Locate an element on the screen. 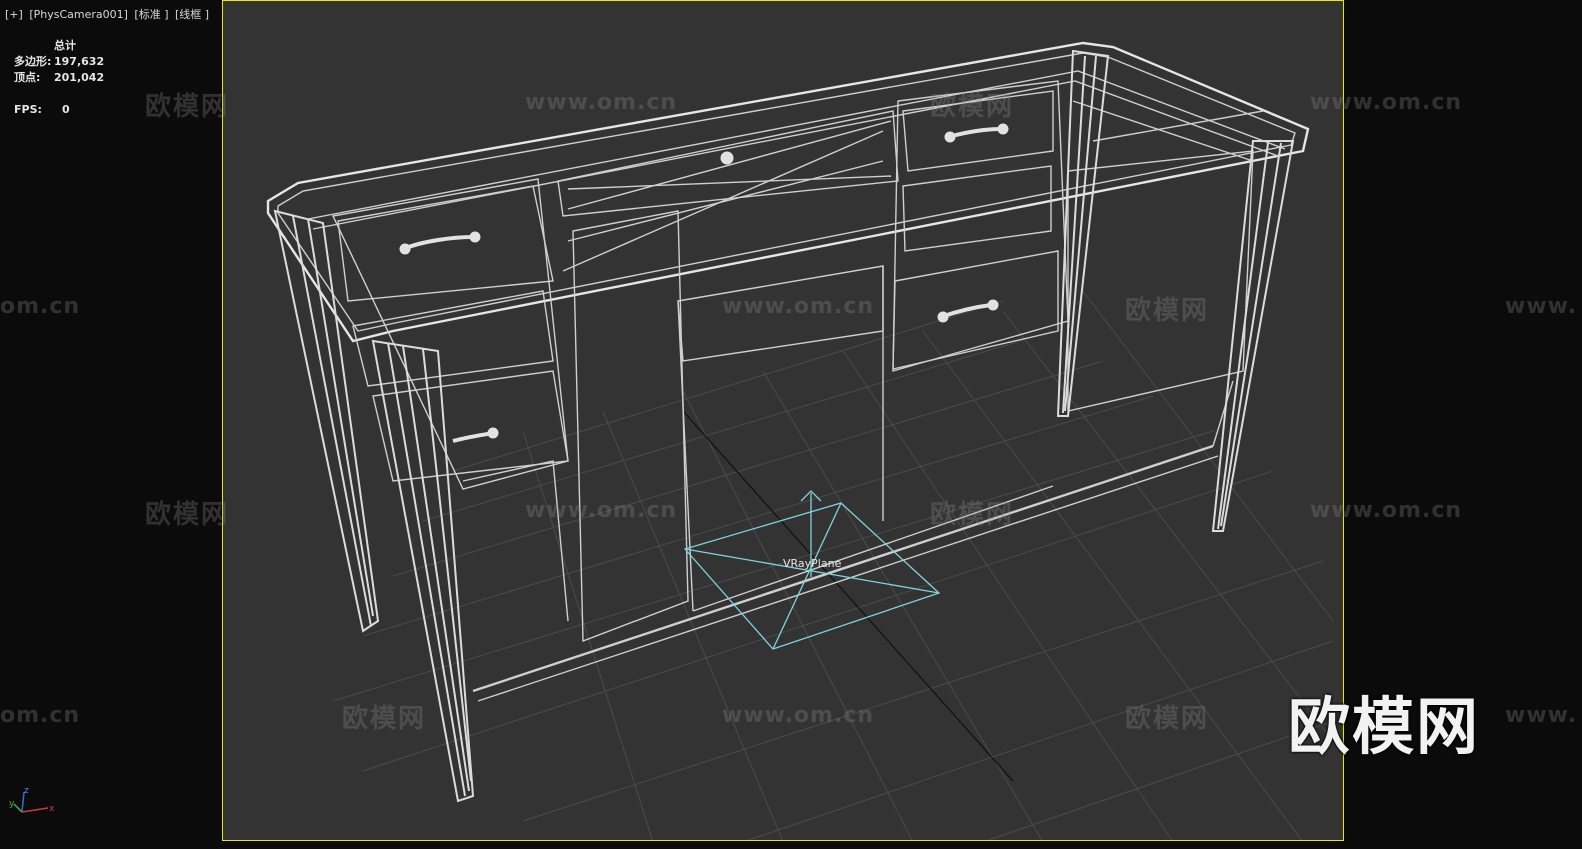 Image resolution: width=1582 pixels, height=849 pixels. stats-polygons-row: 多边形: 197,632 is located at coordinates (59, 62).